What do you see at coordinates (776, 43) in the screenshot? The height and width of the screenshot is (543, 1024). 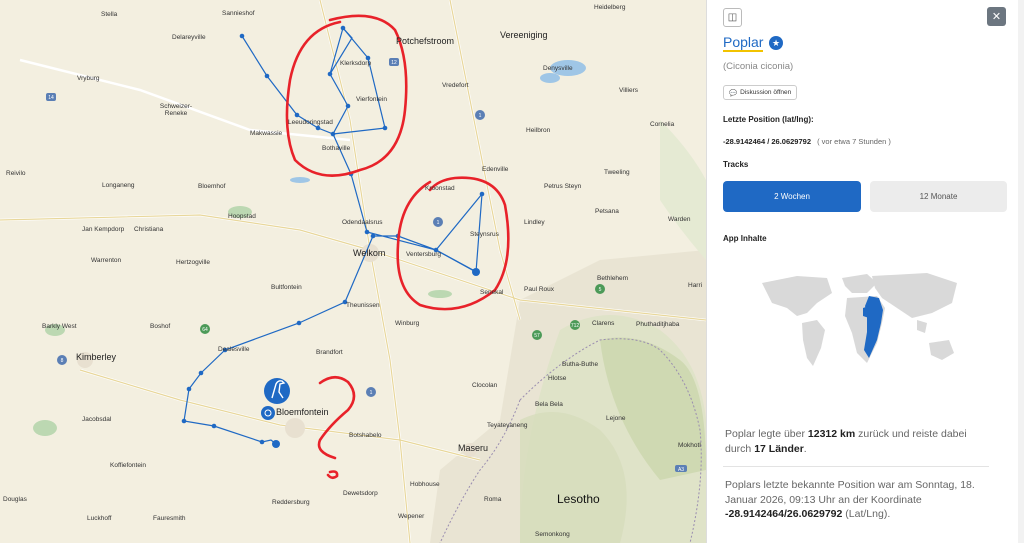 I see `verified-star-icon: ★` at bounding box center [776, 43].